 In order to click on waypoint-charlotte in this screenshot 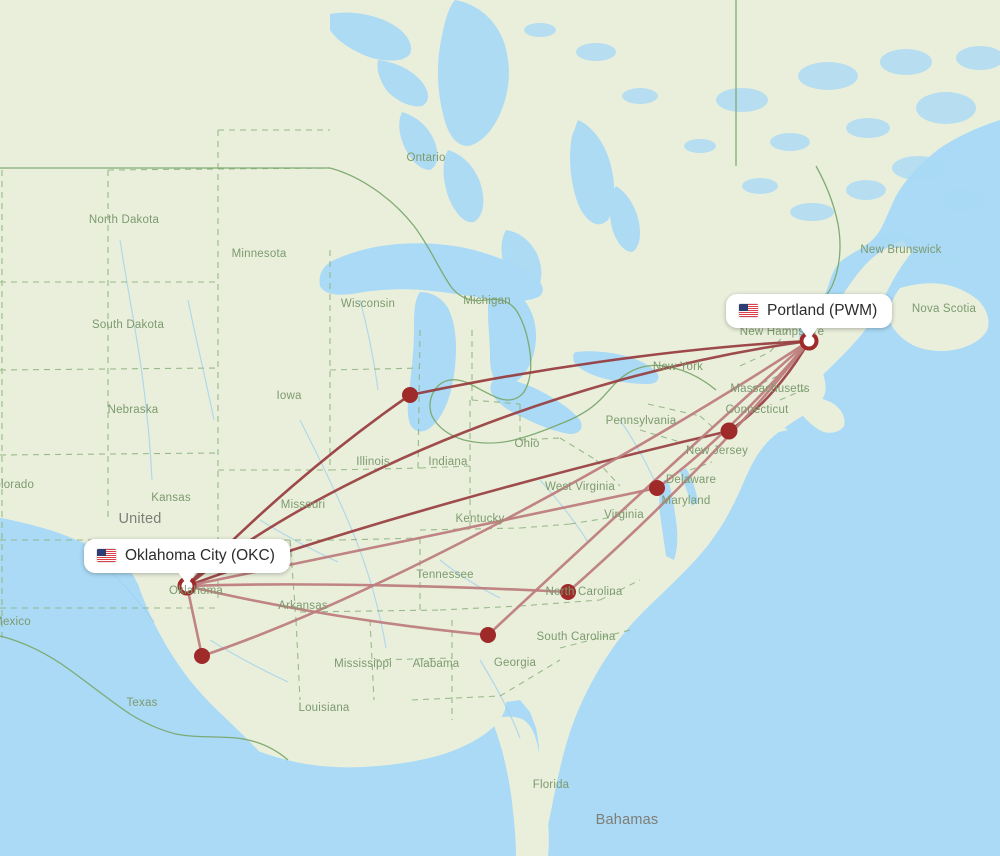, I will do `click(568, 592)`.